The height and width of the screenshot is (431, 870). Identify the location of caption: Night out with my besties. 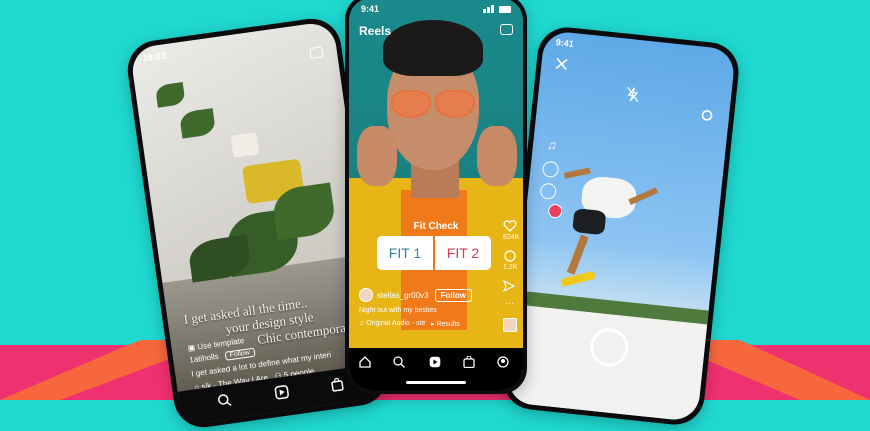
(398, 310).